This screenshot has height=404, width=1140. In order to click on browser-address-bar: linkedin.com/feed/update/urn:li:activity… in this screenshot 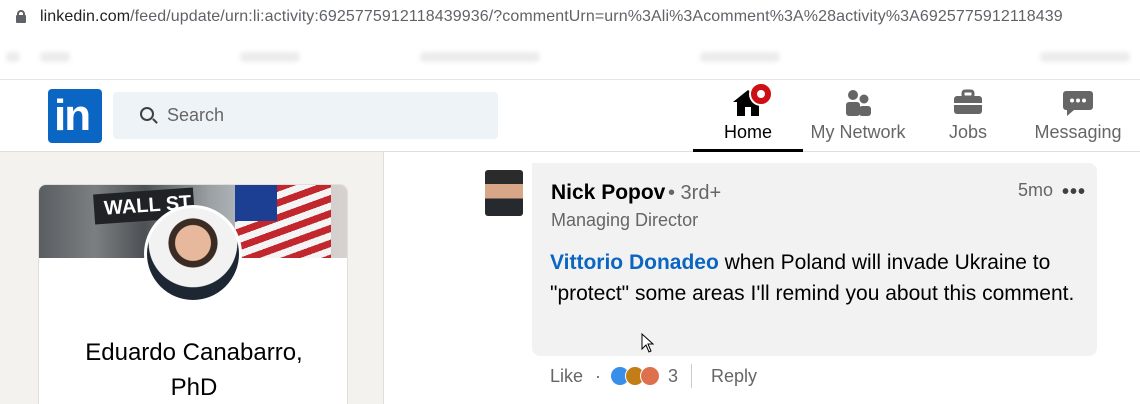, I will do `click(570, 18)`.